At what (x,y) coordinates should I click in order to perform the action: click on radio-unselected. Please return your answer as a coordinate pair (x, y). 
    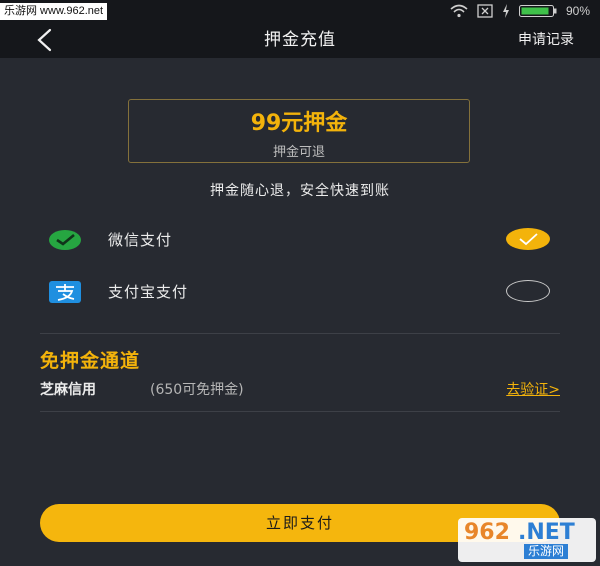
    Looking at the image, I should click on (528, 291).